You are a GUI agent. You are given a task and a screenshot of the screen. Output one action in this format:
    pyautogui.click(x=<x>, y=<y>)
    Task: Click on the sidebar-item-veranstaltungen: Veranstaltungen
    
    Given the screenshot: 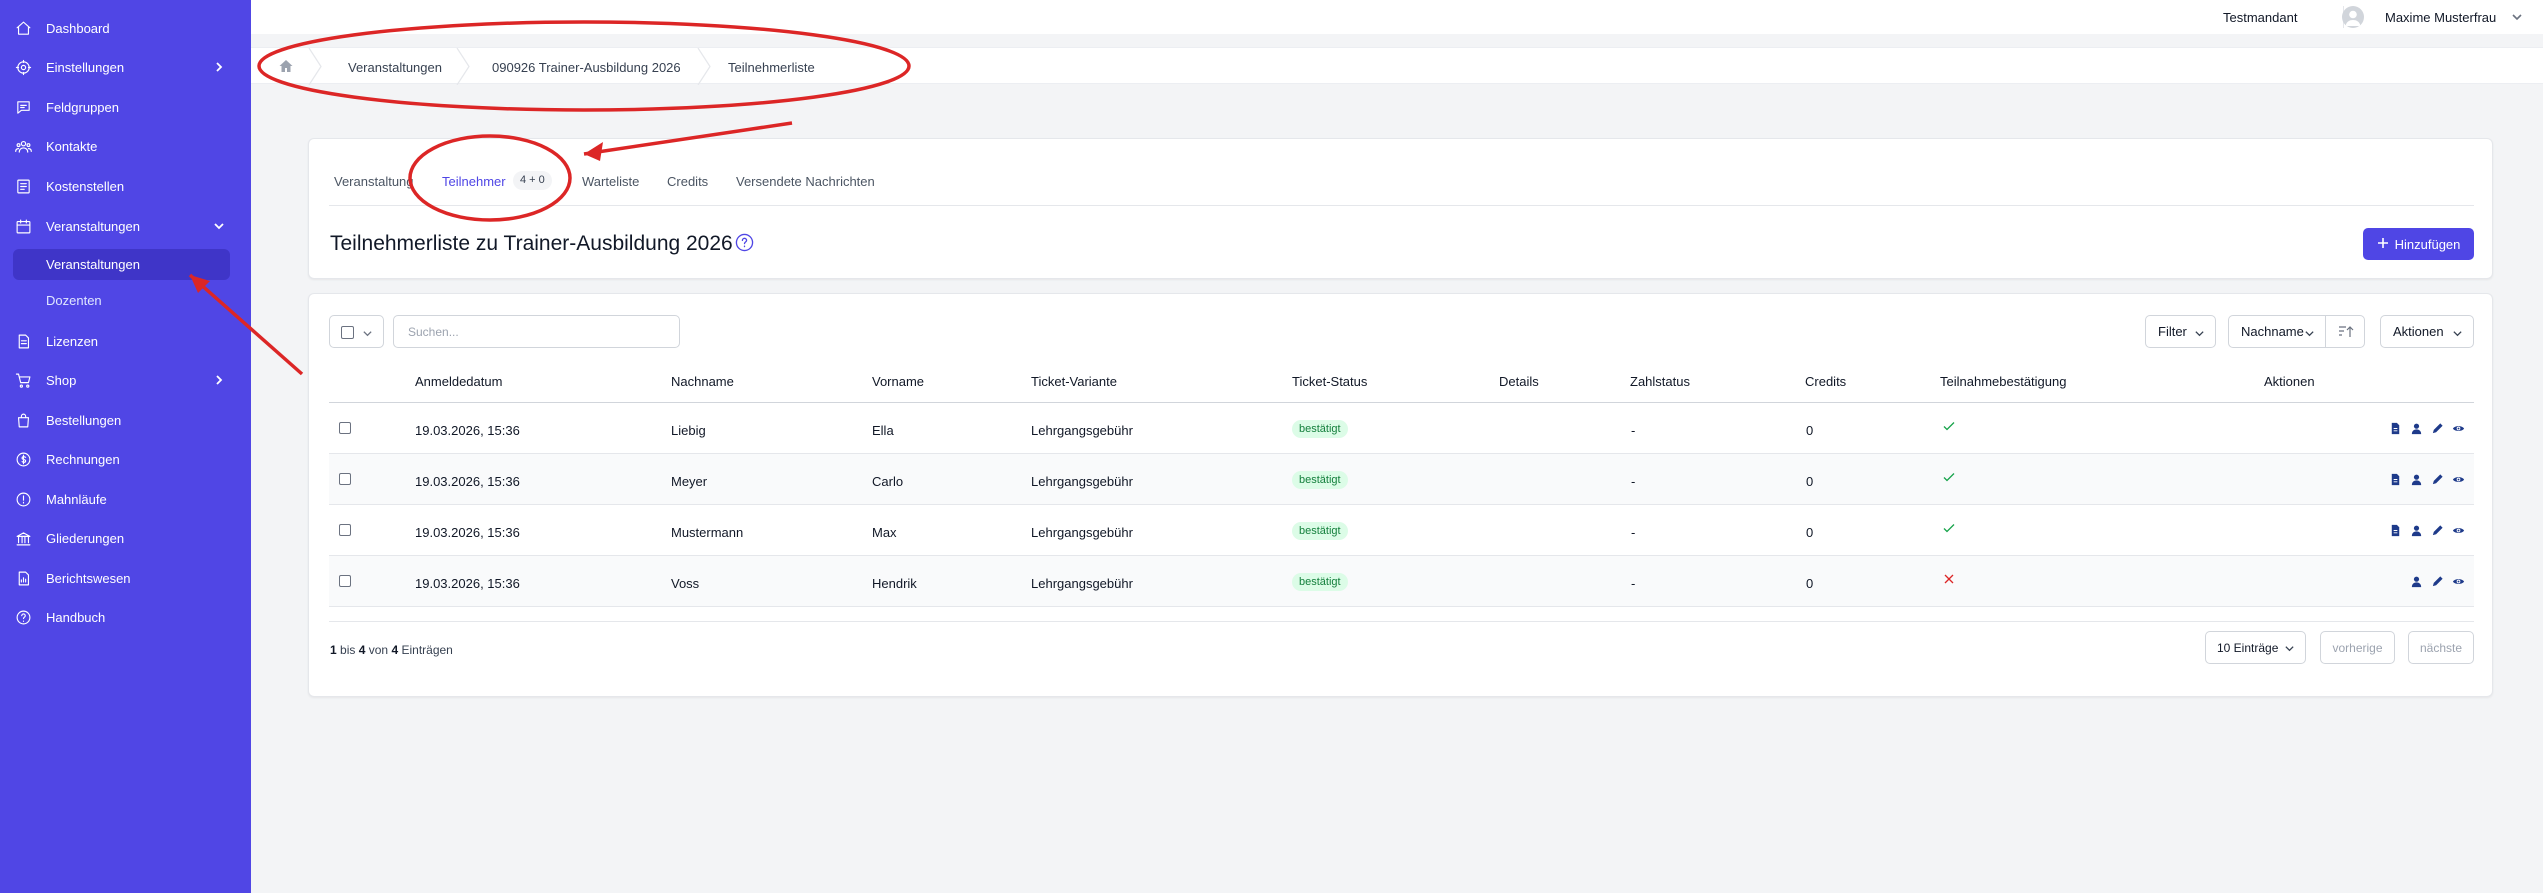 What is the action you would take?
    pyautogui.click(x=125, y=226)
    